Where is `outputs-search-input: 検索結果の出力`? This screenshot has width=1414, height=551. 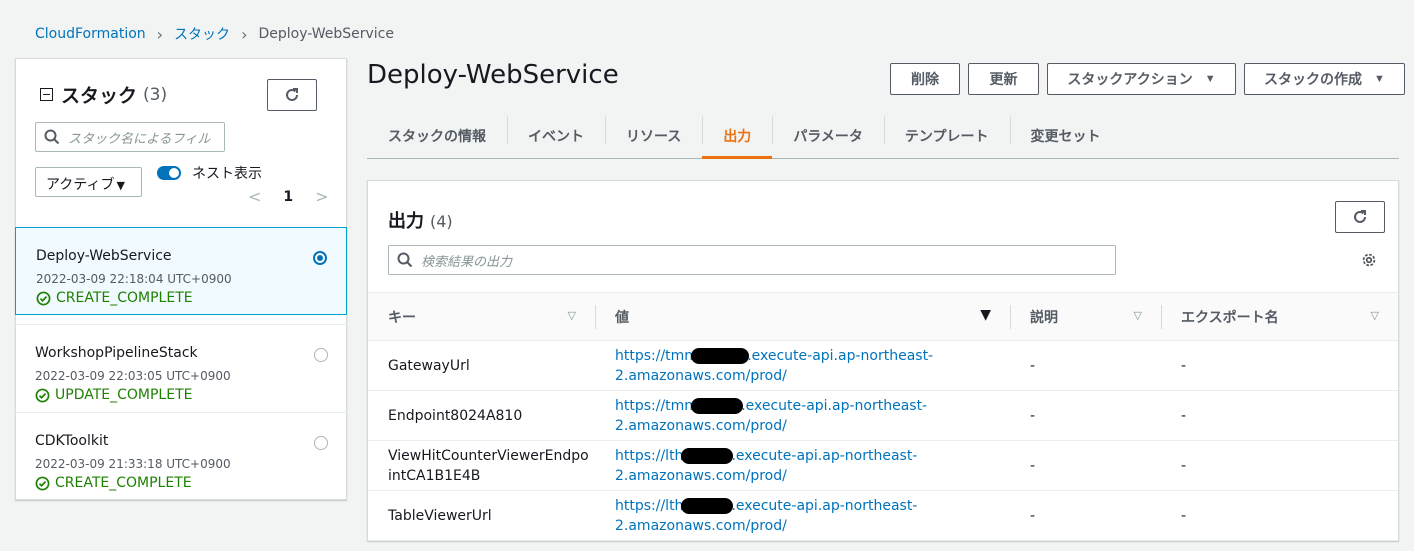
outputs-search-input: 検索結果の出力 is located at coordinates (752, 260).